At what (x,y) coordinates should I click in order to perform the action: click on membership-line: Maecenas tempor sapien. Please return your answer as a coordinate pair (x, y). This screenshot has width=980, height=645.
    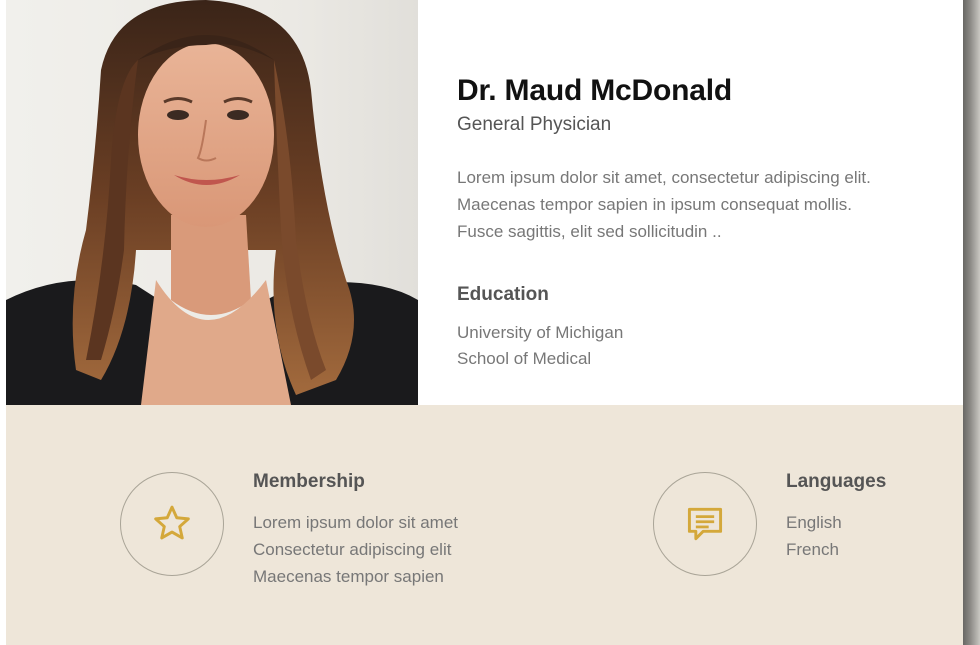
    Looking at the image, I should click on (348, 576).